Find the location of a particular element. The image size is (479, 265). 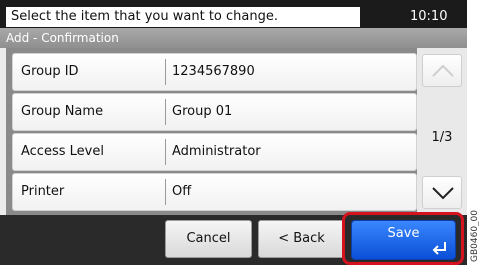

enter-icon is located at coordinates (439, 248).